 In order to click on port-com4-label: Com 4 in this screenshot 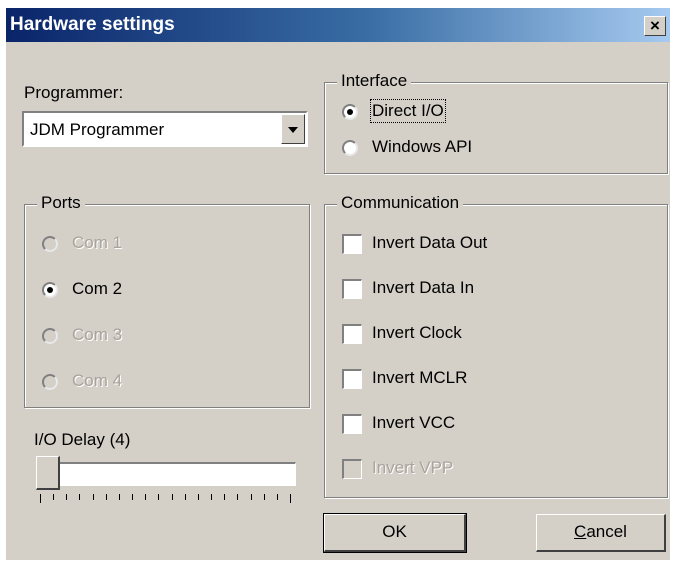, I will do `click(97, 380)`.